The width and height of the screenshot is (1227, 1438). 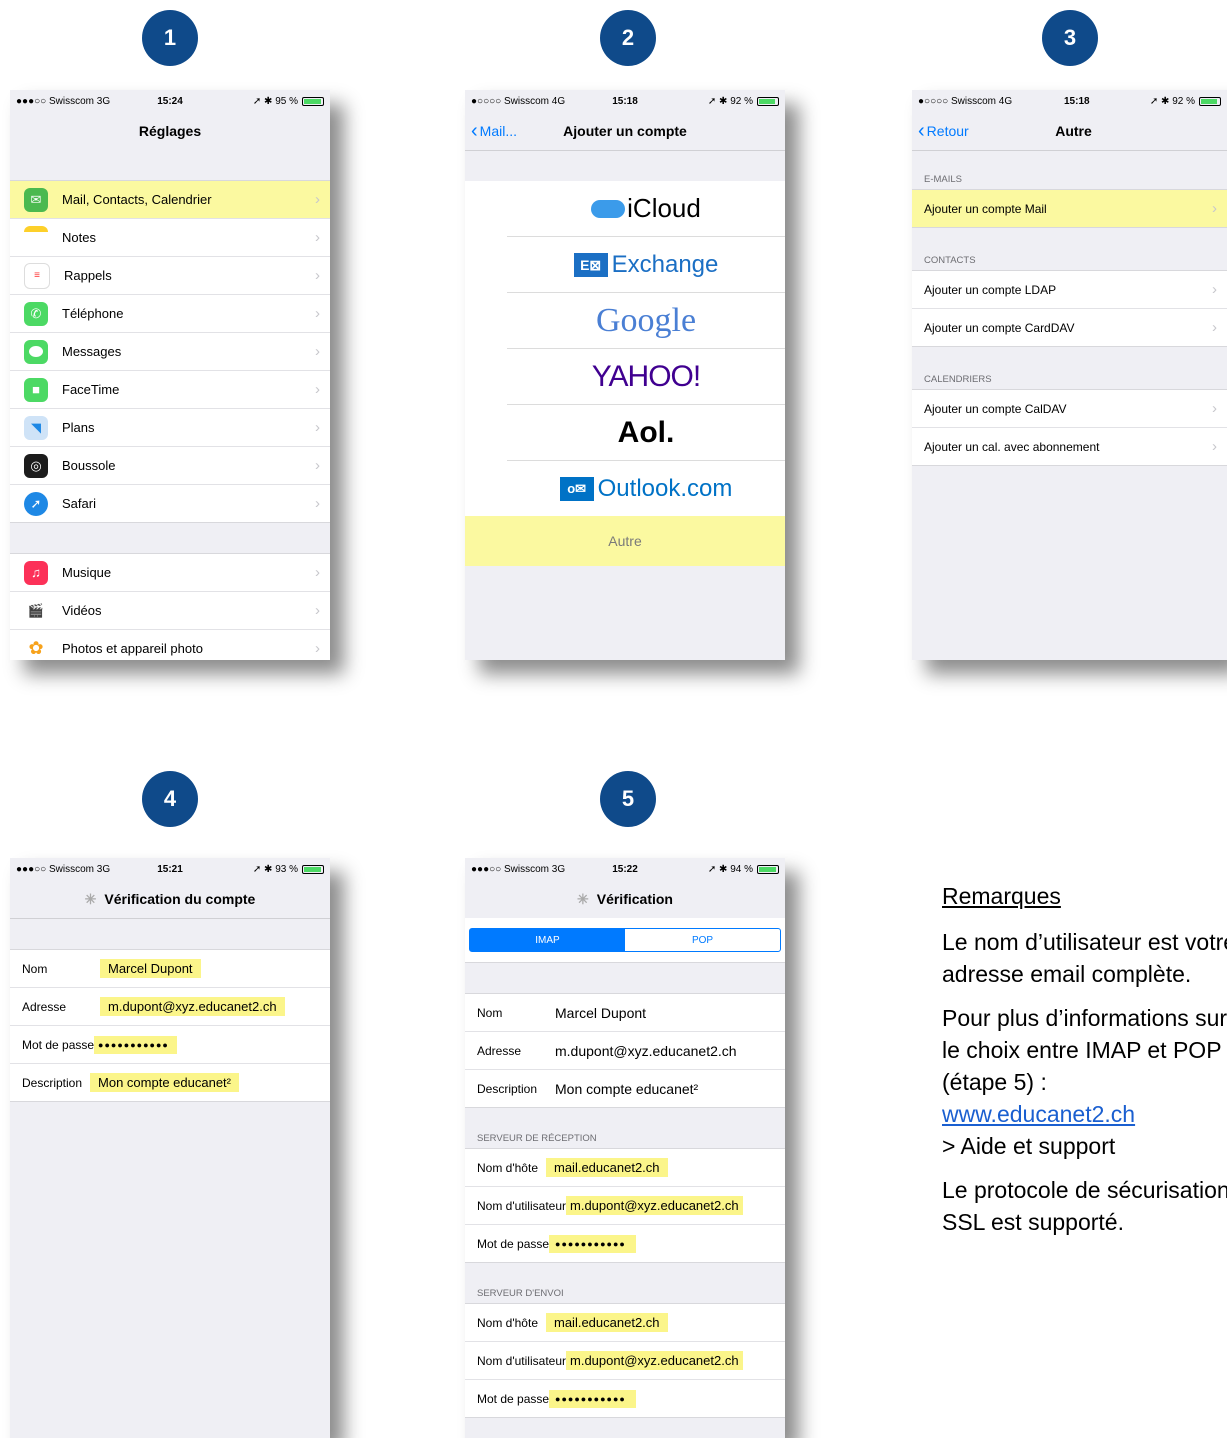 I want to click on settings-item-messages: Messages ›, so click(x=170, y=351).